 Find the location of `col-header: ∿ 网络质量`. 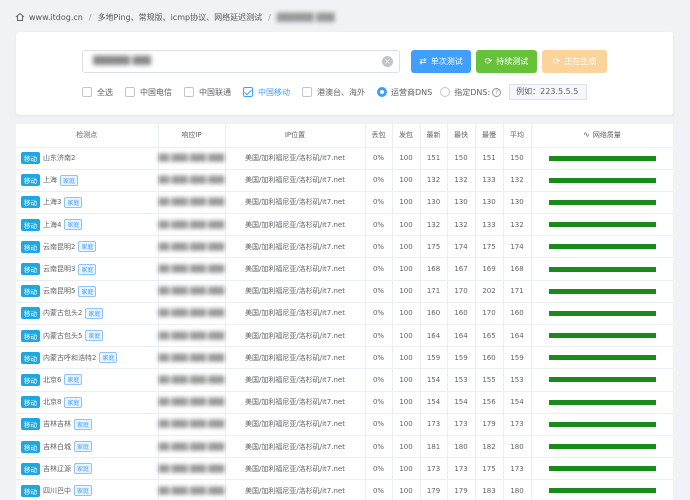

col-header: ∿ 网络质量 is located at coordinates (602, 136).